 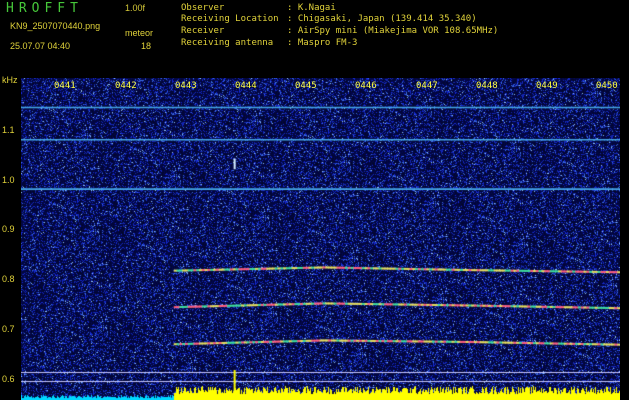 What do you see at coordinates (126, 86) in the screenshot?
I see `x-tick-label: 0442` at bounding box center [126, 86].